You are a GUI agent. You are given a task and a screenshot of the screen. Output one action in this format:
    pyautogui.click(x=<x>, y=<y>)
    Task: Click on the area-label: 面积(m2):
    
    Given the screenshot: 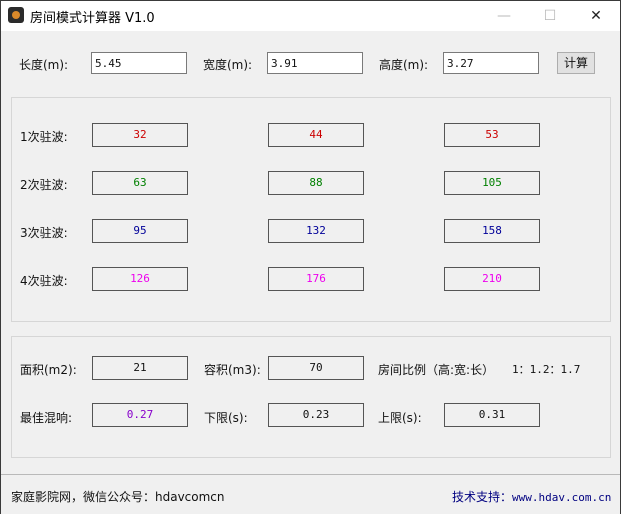 What is the action you would take?
    pyautogui.click(x=48, y=370)
    